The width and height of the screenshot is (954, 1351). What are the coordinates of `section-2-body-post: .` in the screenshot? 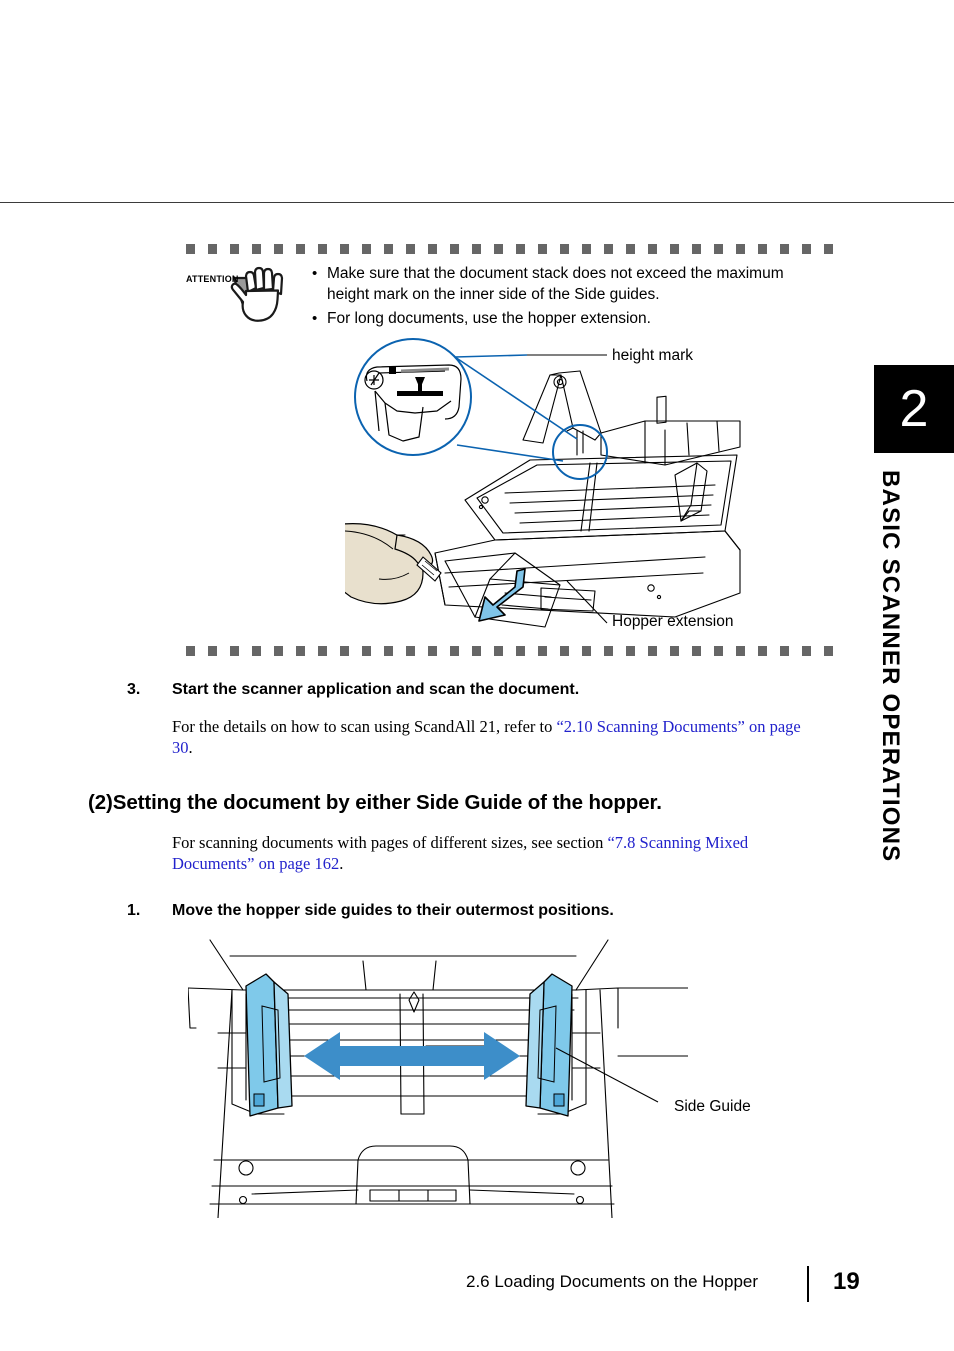 It's located at (341, 863).